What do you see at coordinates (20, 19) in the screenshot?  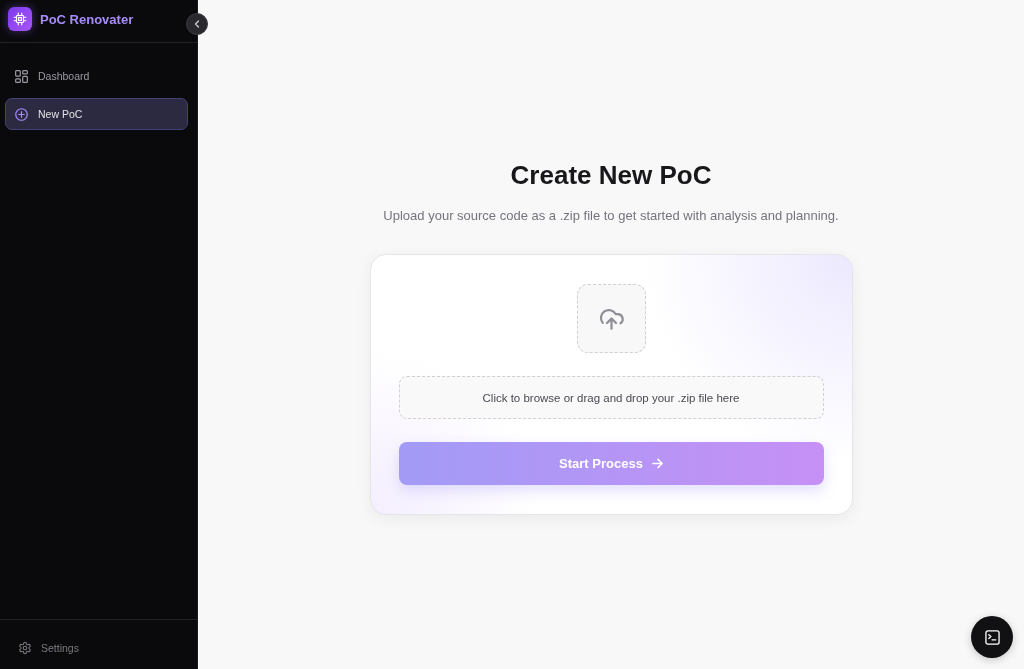 I see `chip-logo-icon` at bounding box center [20, 19].